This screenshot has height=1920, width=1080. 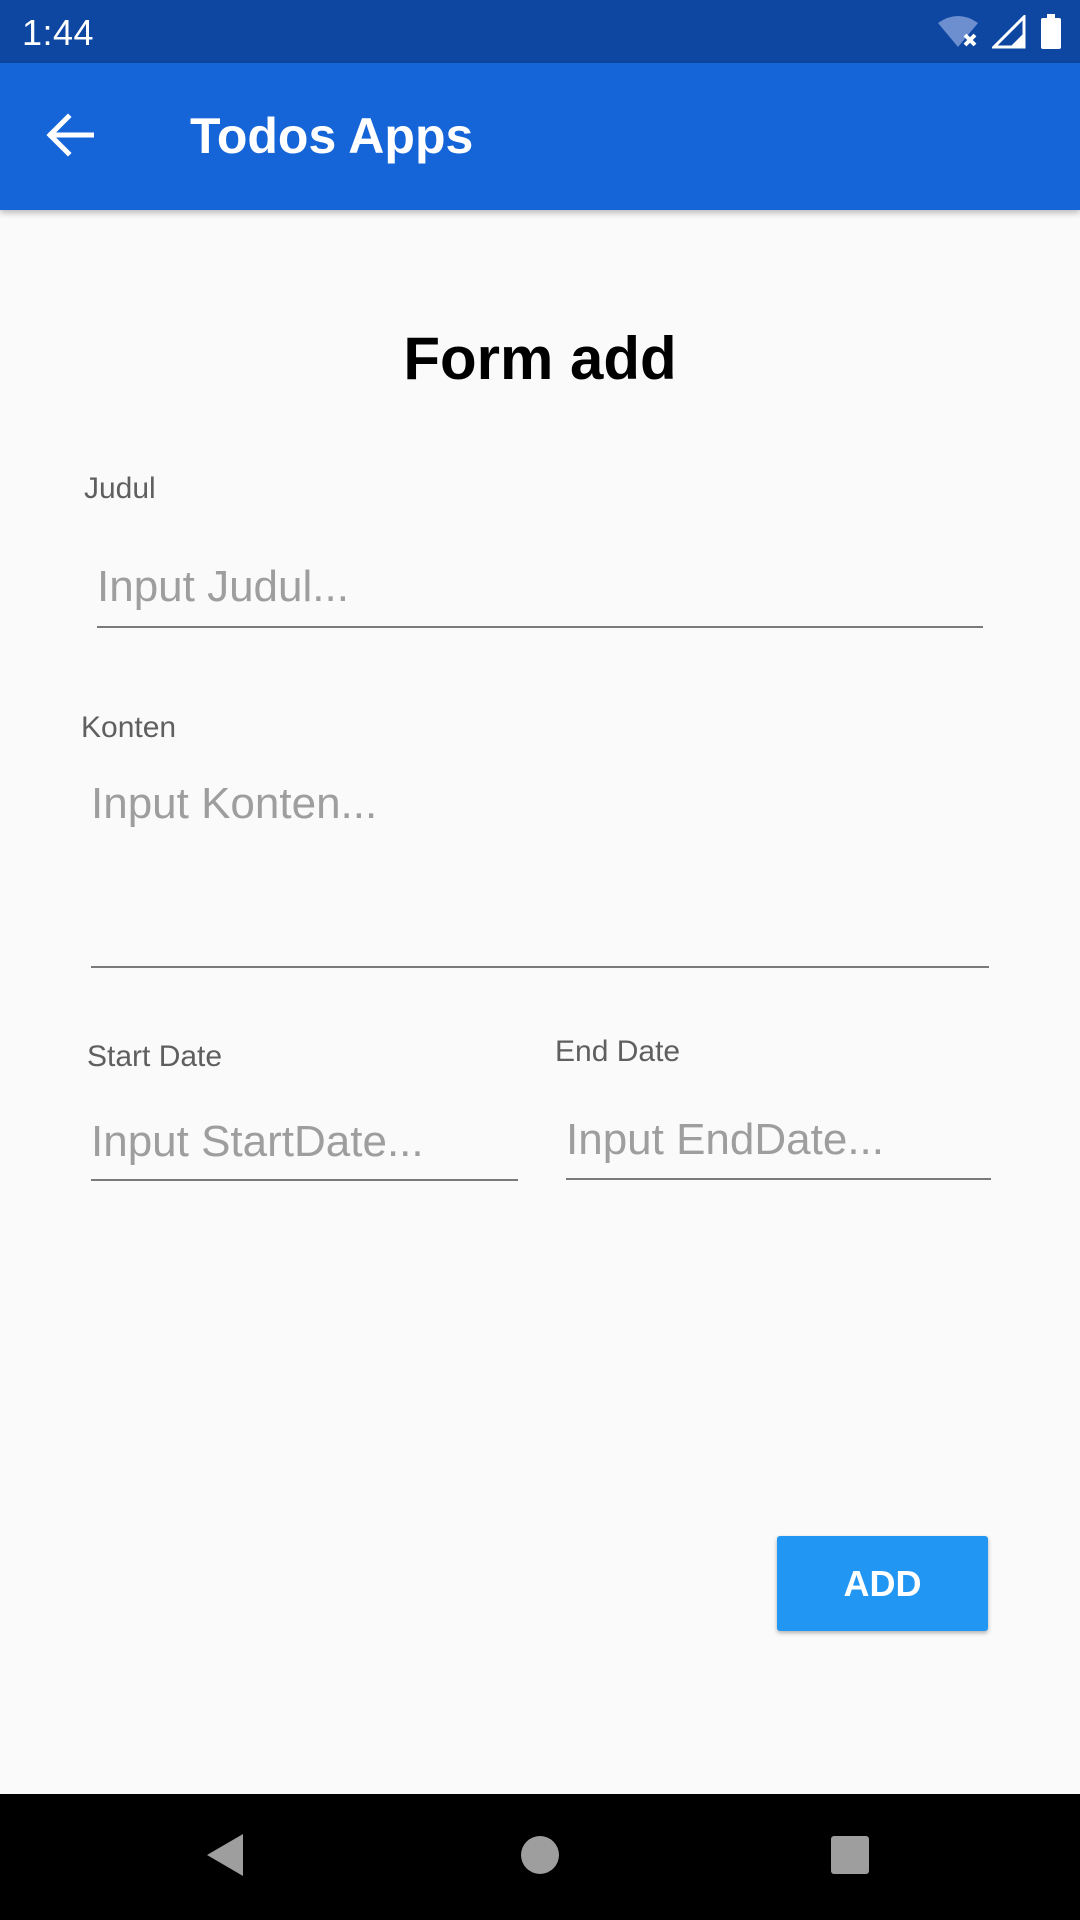 What do you see at coordinates (304, 1142) in the screenshot?
I see `start-date-input` at bounding box center [304, 1142].